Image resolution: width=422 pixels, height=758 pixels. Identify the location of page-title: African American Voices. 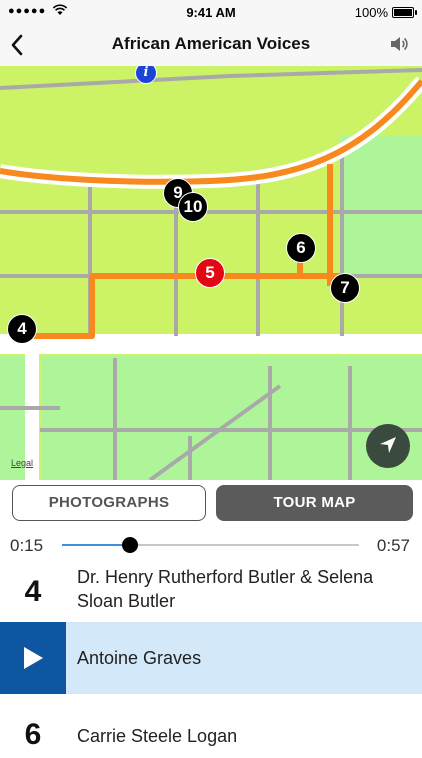
(211, 43).